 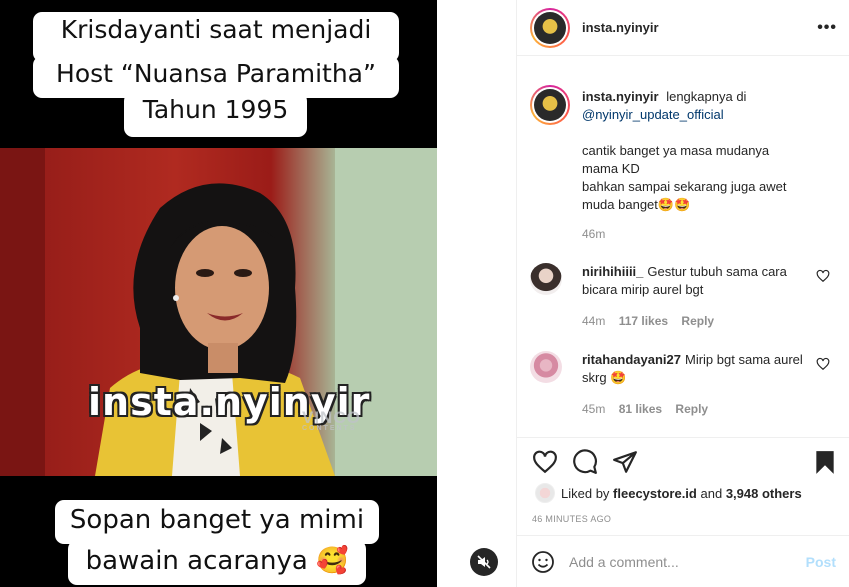 What do you see at coordinates (545, 493) in the screenshot?
I see `liker-avatar` at bounding box center [545, 493].